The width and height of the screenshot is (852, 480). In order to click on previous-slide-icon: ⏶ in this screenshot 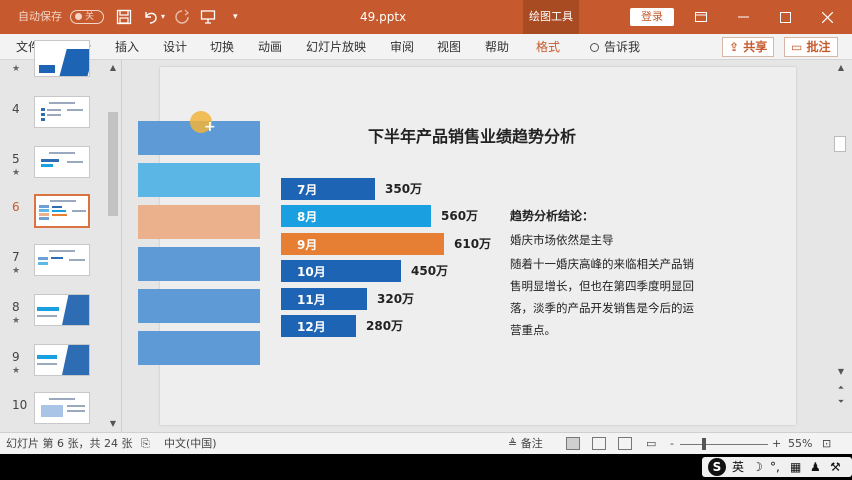, I will do `click(841, 388)`.